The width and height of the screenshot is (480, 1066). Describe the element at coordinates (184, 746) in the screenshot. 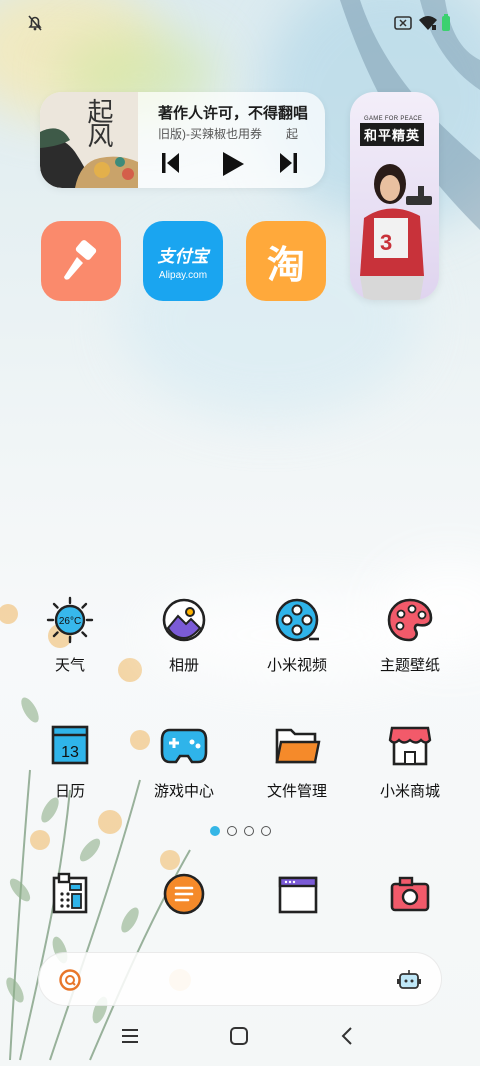

I see `game-center-icon` at that location.